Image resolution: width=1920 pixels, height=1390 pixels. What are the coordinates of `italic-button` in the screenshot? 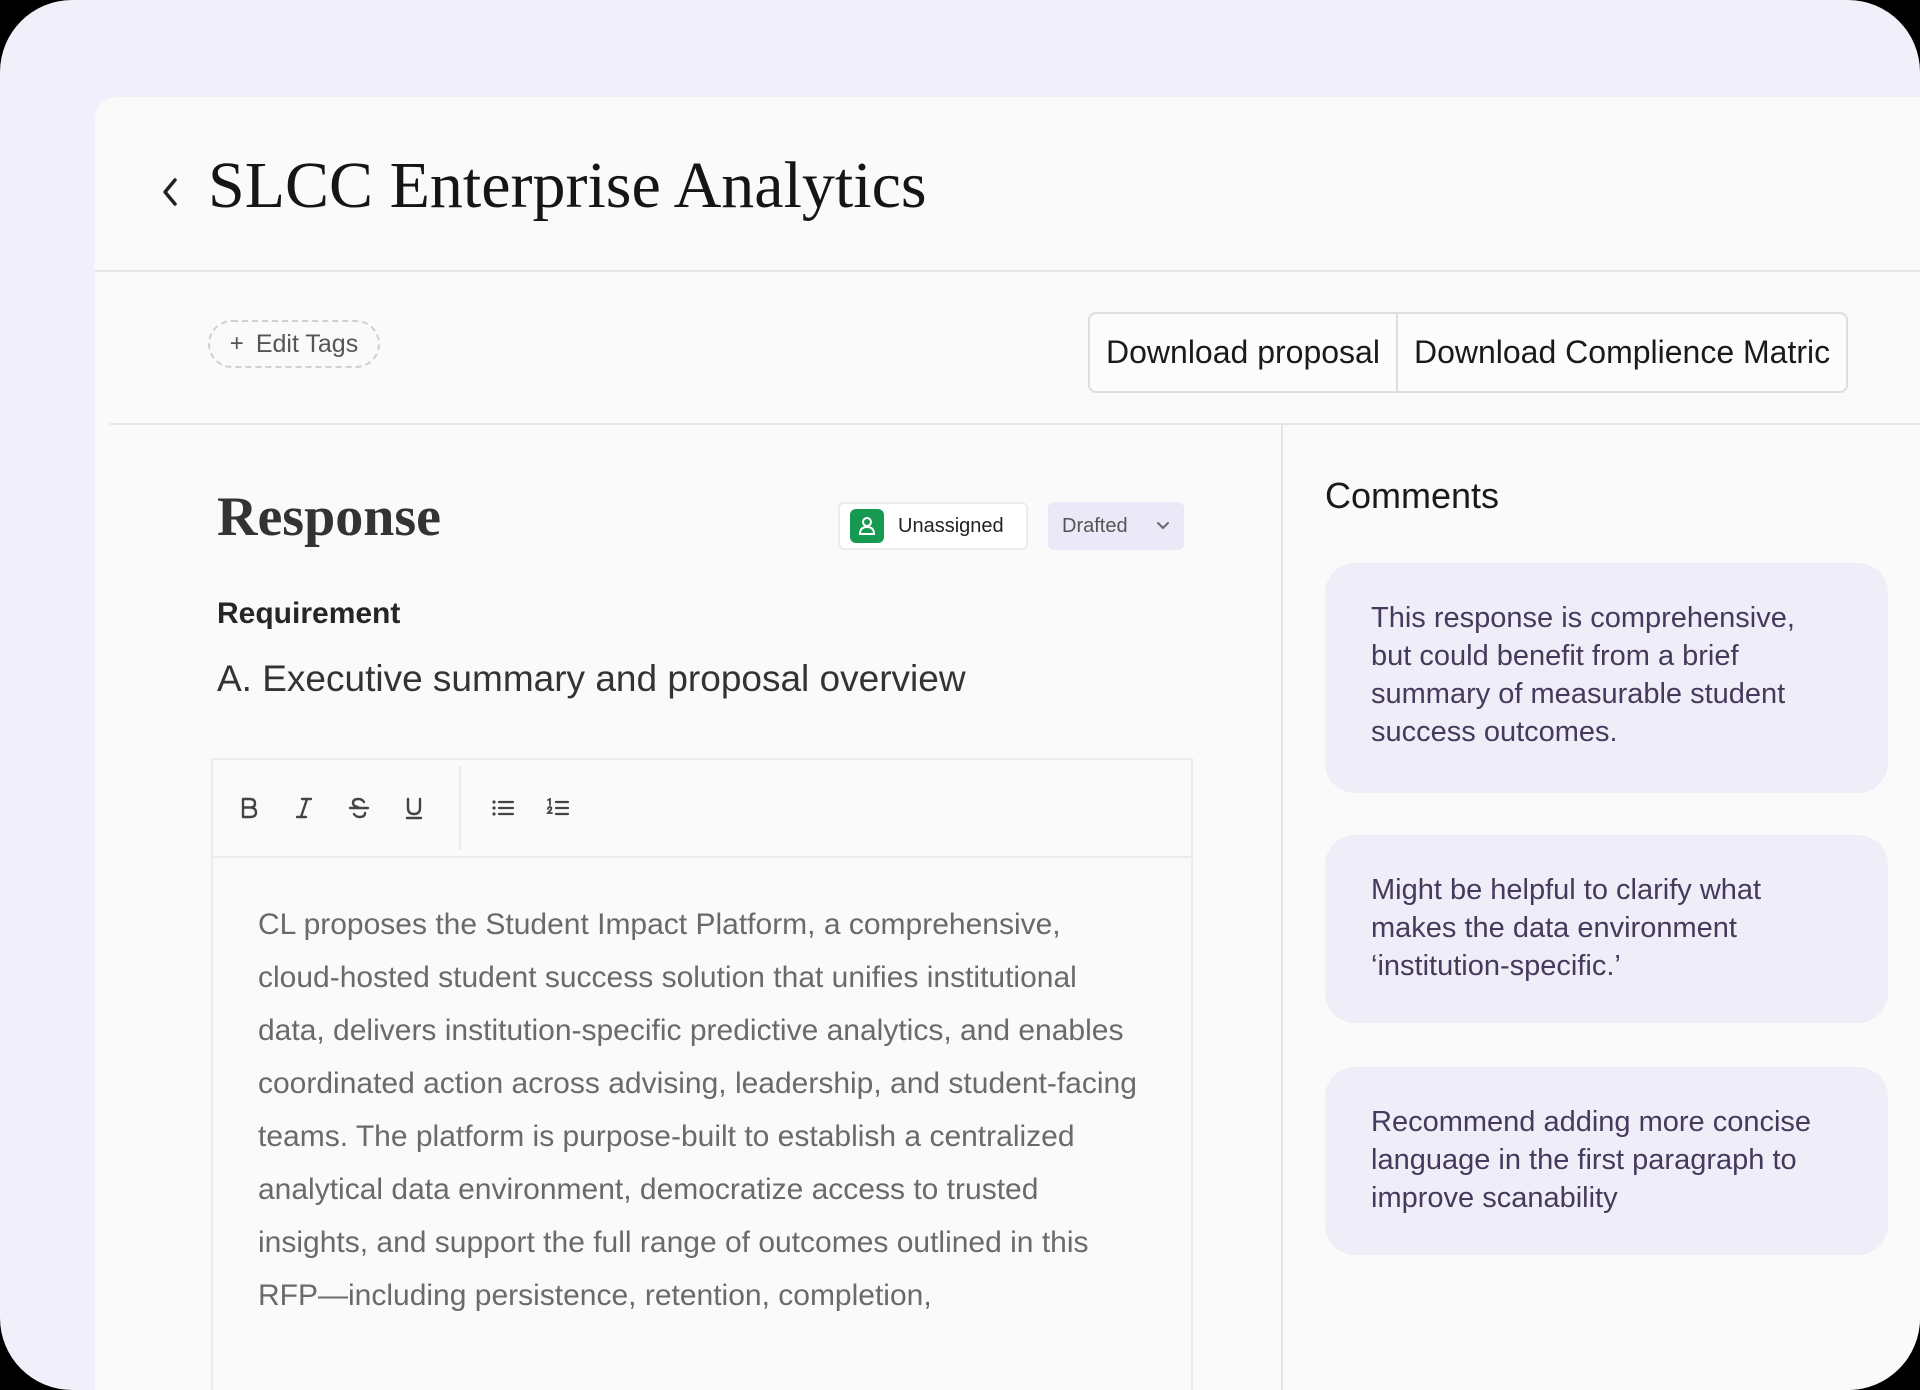 It's located at (304, 808).